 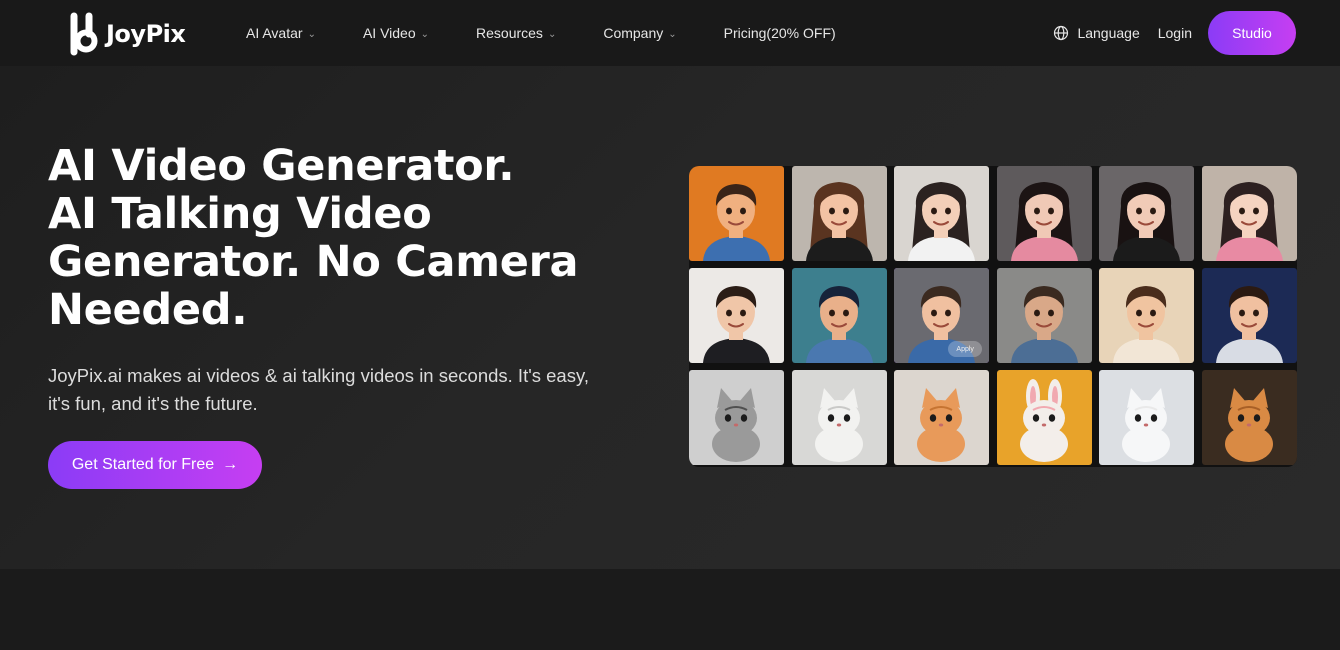 I want to click on nav-item-ai-avatar: AI Avatar ⌄, so click(x=281, y=33).